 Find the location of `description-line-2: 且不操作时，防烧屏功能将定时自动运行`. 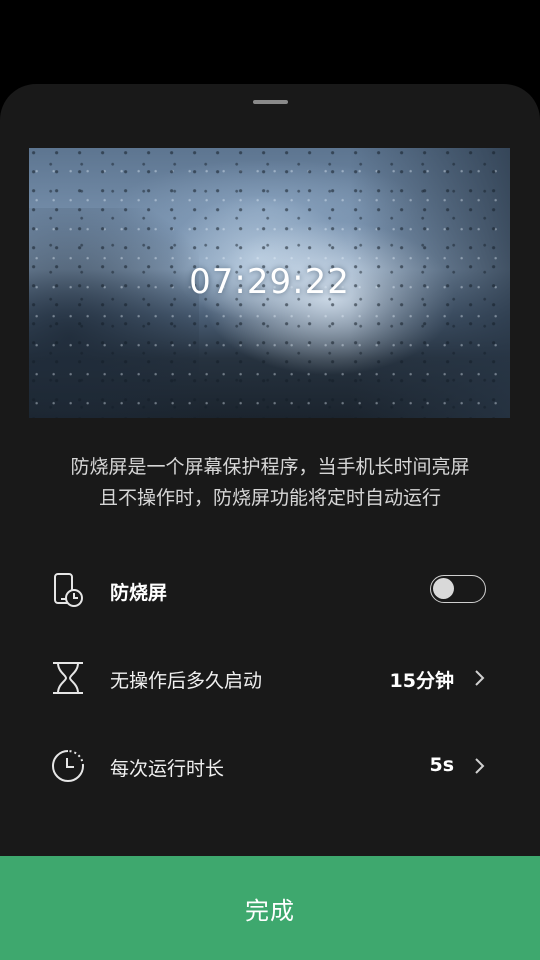

description-line-2: 且不操作时，防烧屏功能将定时自动运行 is located at coordinates (269, 498).